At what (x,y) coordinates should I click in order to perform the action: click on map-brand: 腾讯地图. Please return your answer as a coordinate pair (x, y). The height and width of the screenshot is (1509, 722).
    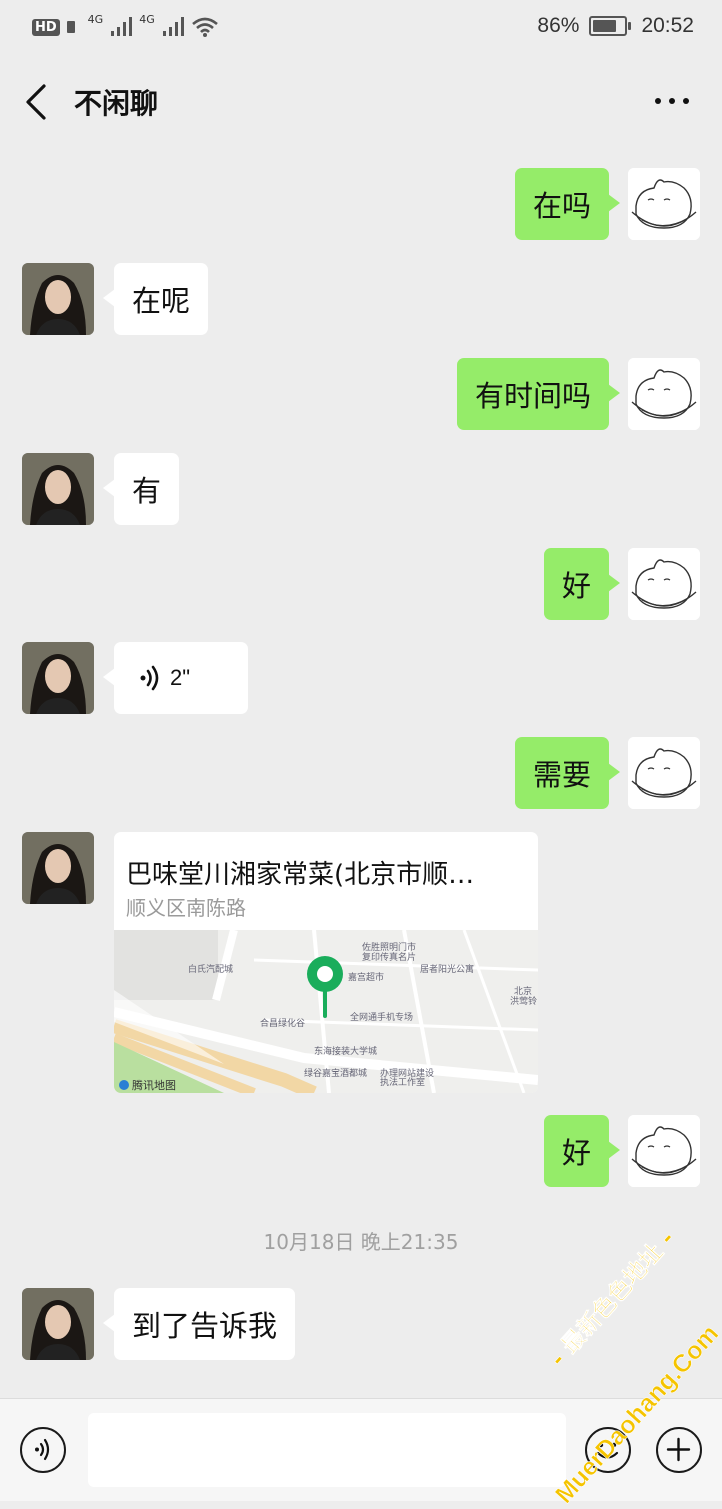
    Looking at the image, I should click on (147, 1085).